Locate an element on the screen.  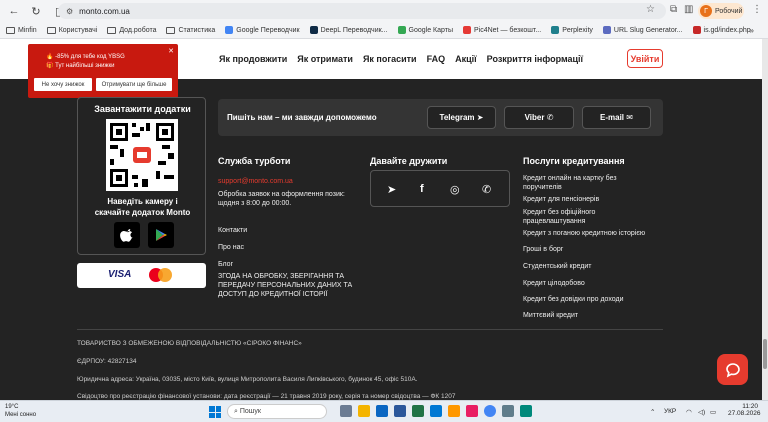
footer-link-blog: Блог is located at coordinates (225, 264).